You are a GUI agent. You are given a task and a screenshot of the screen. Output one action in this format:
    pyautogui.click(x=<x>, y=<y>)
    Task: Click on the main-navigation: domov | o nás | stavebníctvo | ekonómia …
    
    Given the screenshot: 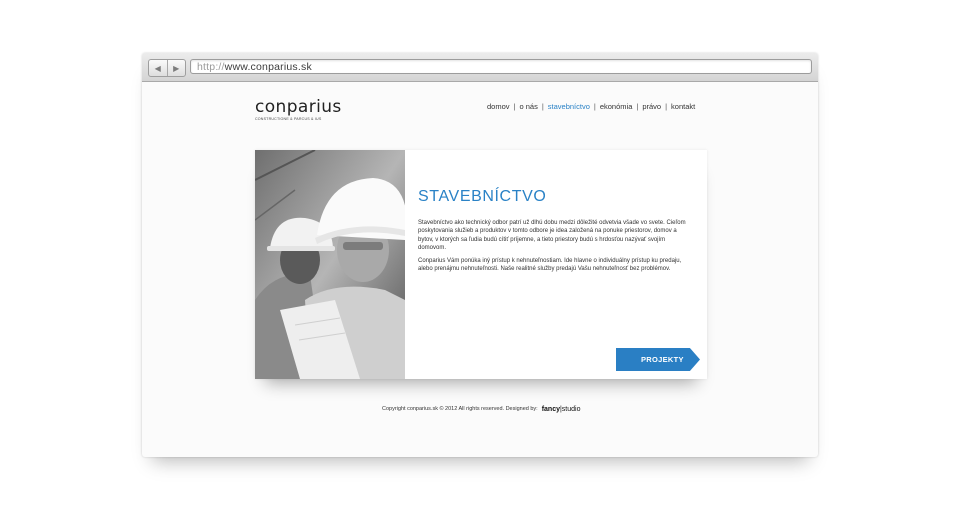 What is the action you would take?
    pyautogui.click(x=591, y=106)
    